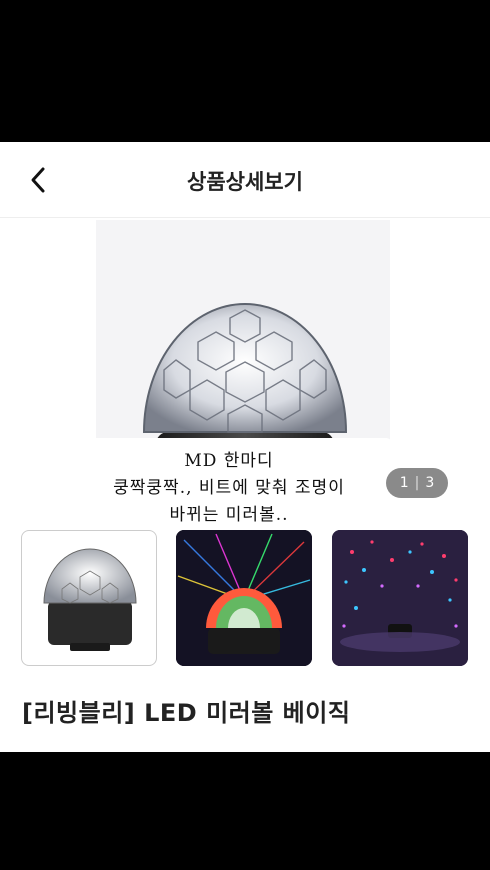 This screenshot has width=490, height=870. I want to click on image-counter: 1 | 3, so click(417, 483).